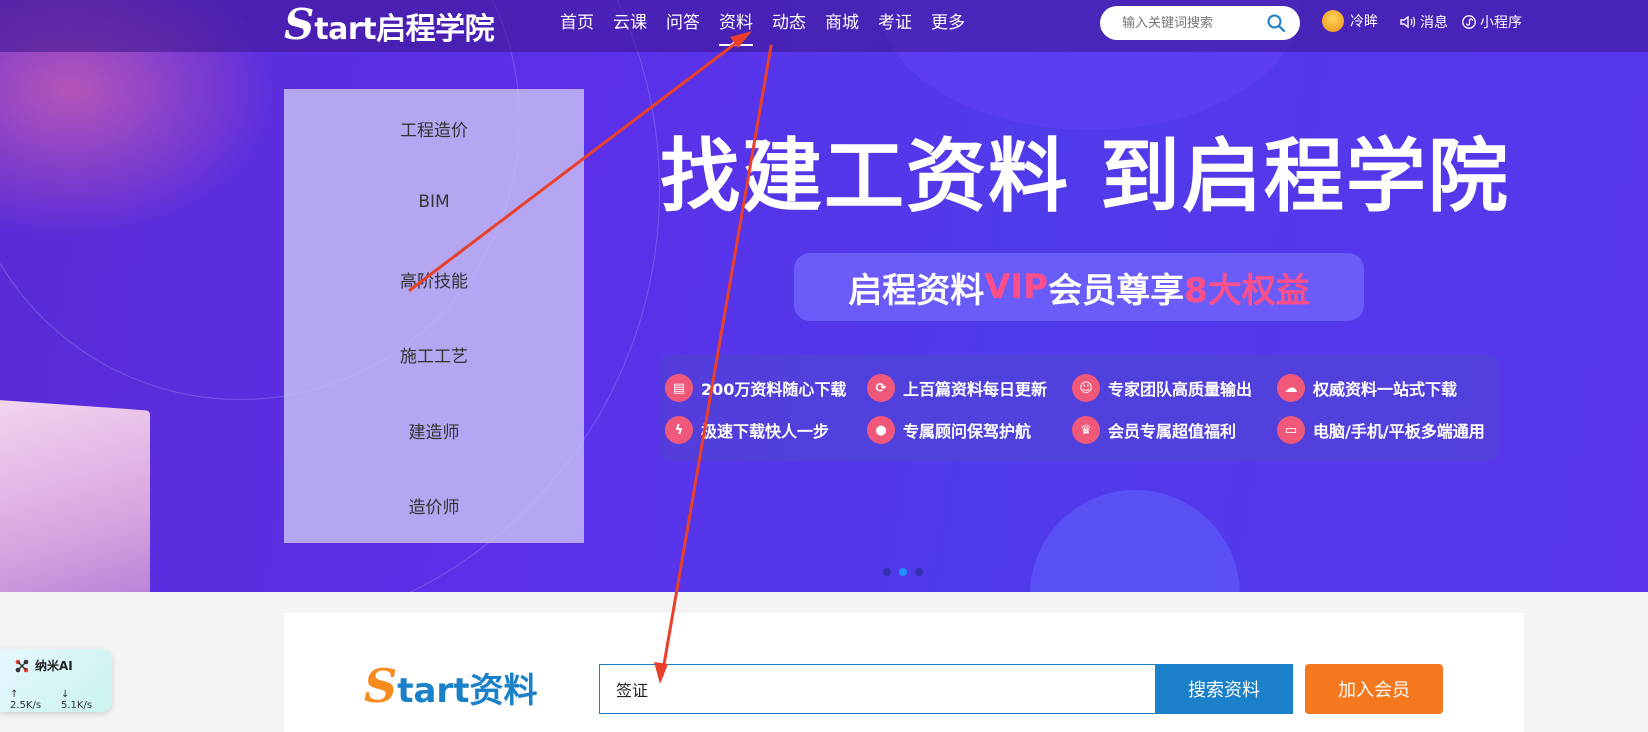  Describe the element at coordinates (56, 680) in the screenshot. I see `nano-ai-widget: 纳米AI ↑ 2.5K/s ↓ 5.1K/s` at that location.